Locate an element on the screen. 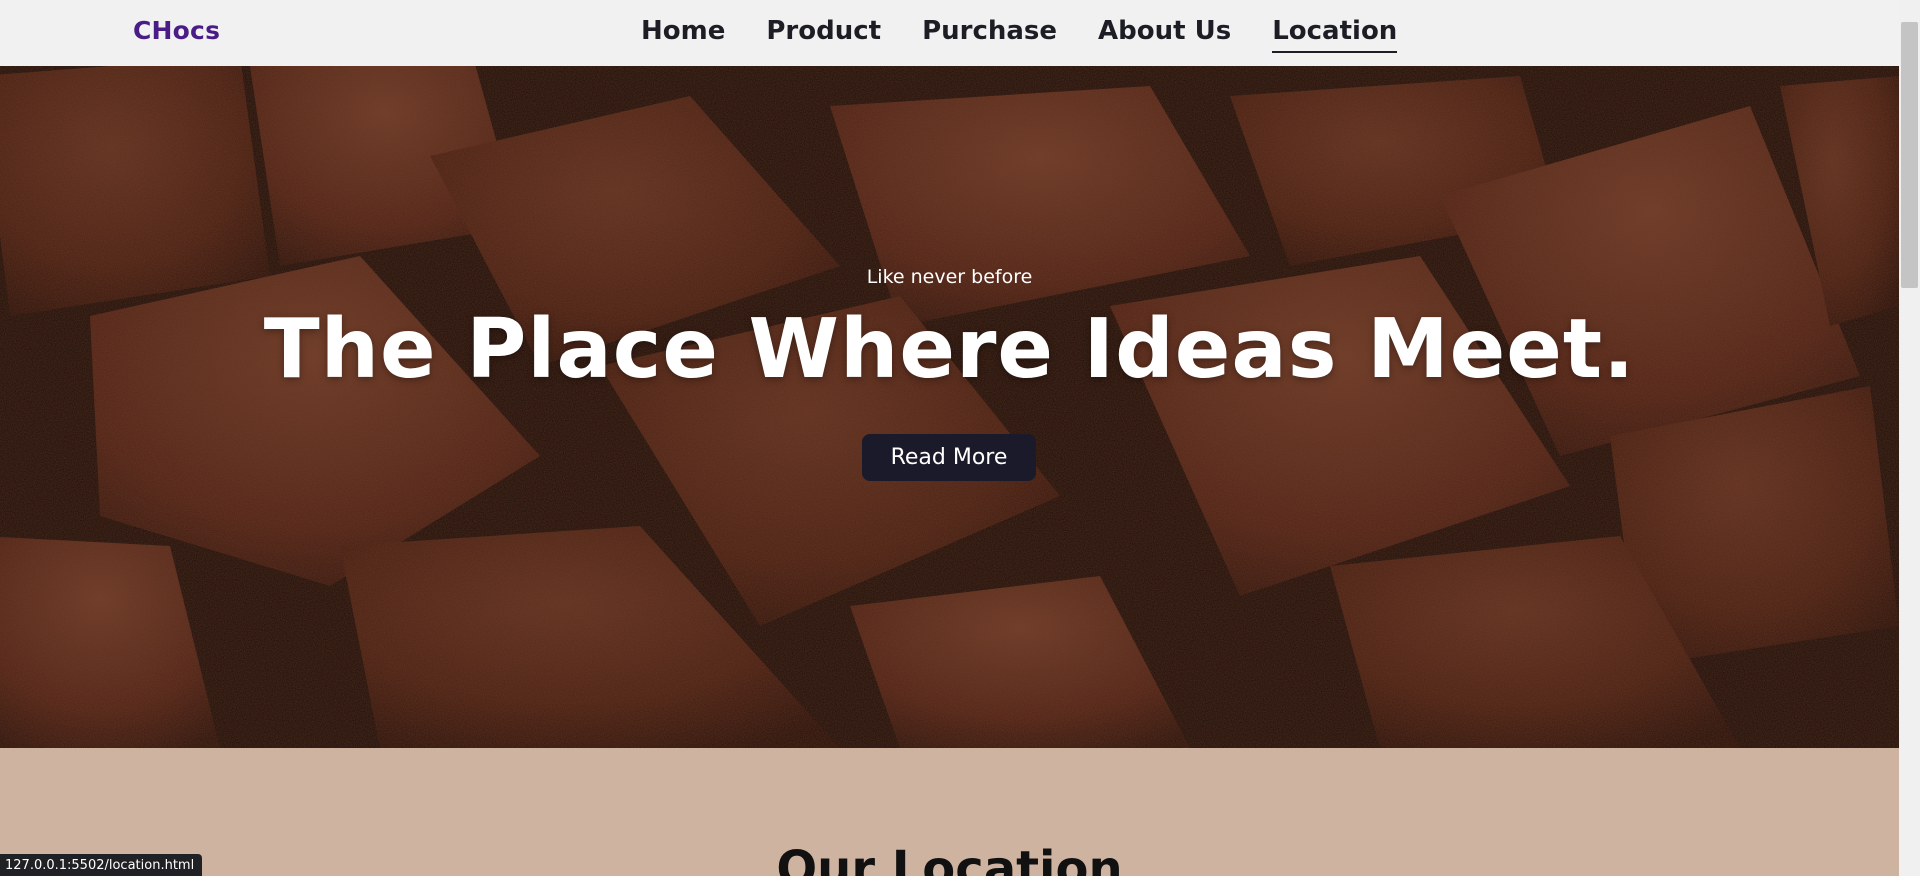 This screenshot has height=876, width=1920. location-section: Our Location is located at coordinates (949, 812).